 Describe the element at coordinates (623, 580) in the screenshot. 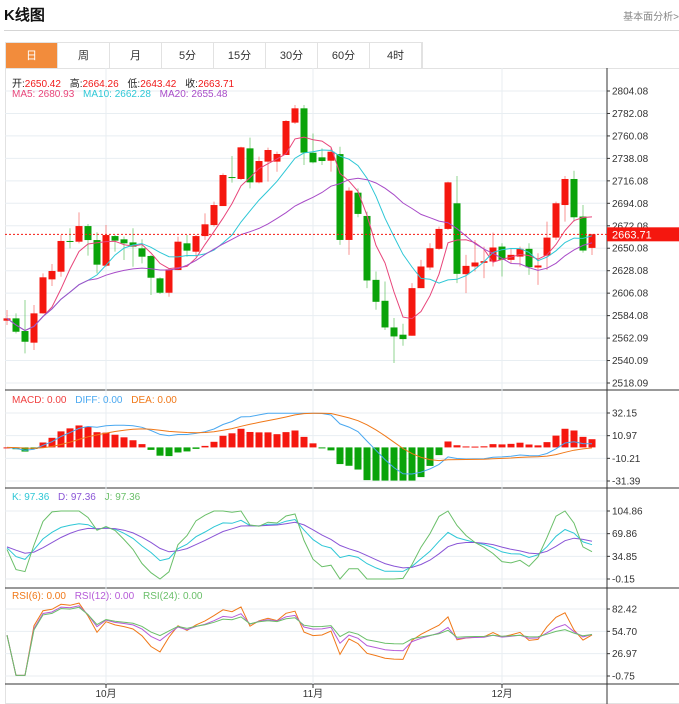

I see `y-tick-label: -0.15` at that location.